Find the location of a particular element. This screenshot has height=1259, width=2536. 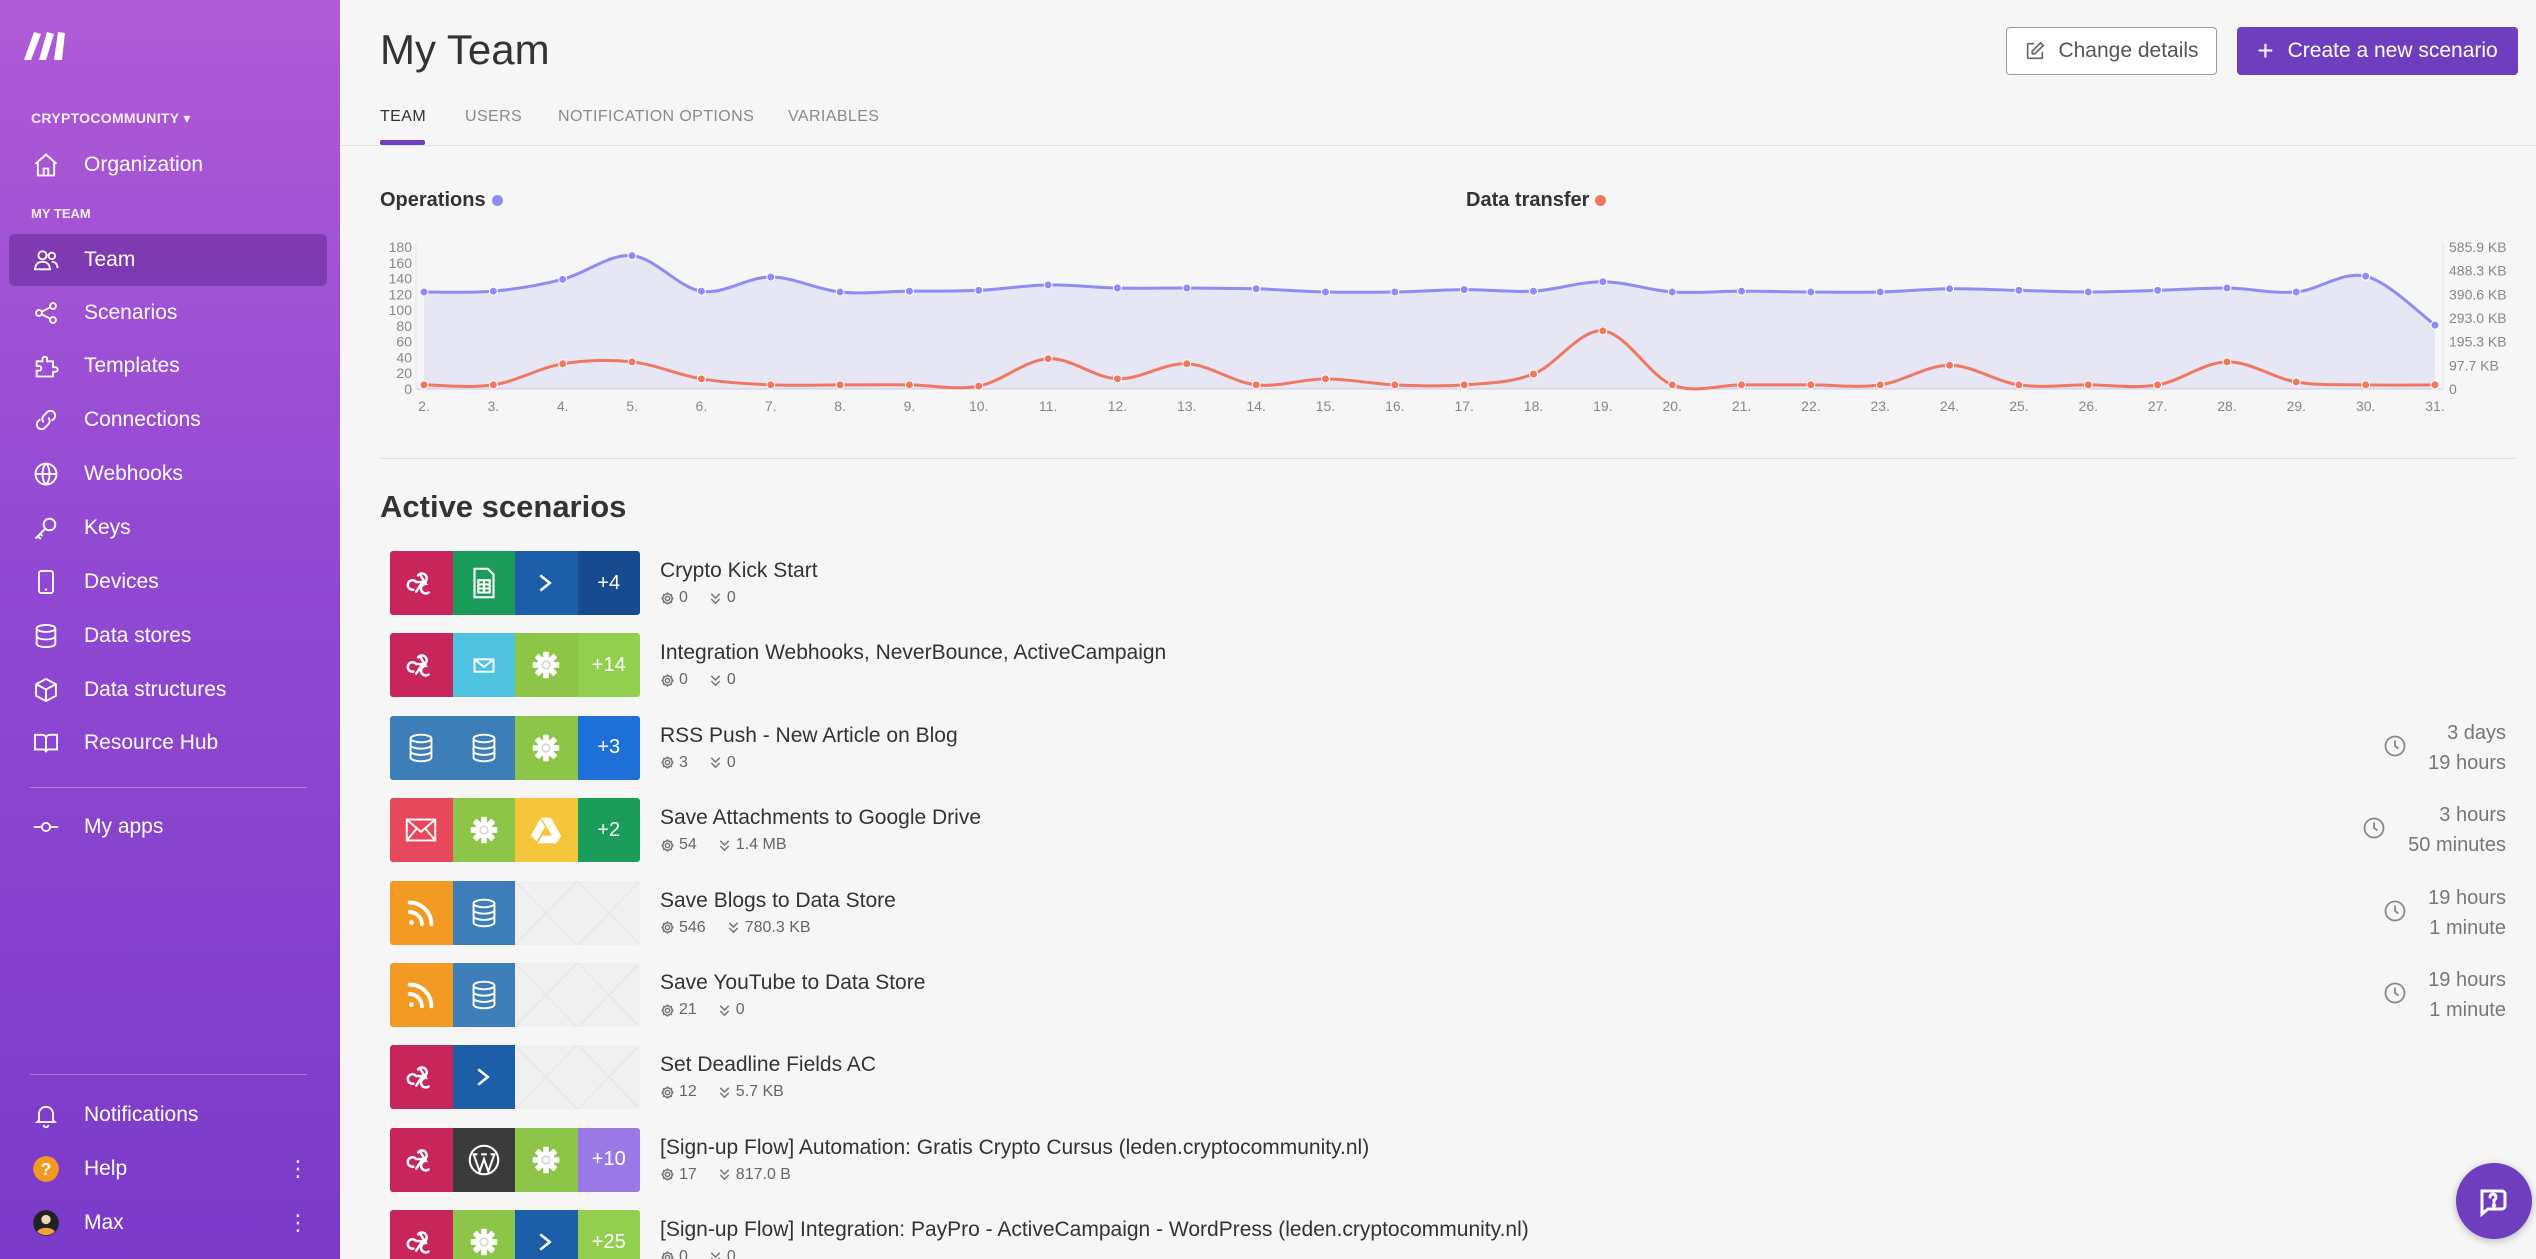

active-scenarios-heading: Active scenarios is located at coordinates (503, 506).